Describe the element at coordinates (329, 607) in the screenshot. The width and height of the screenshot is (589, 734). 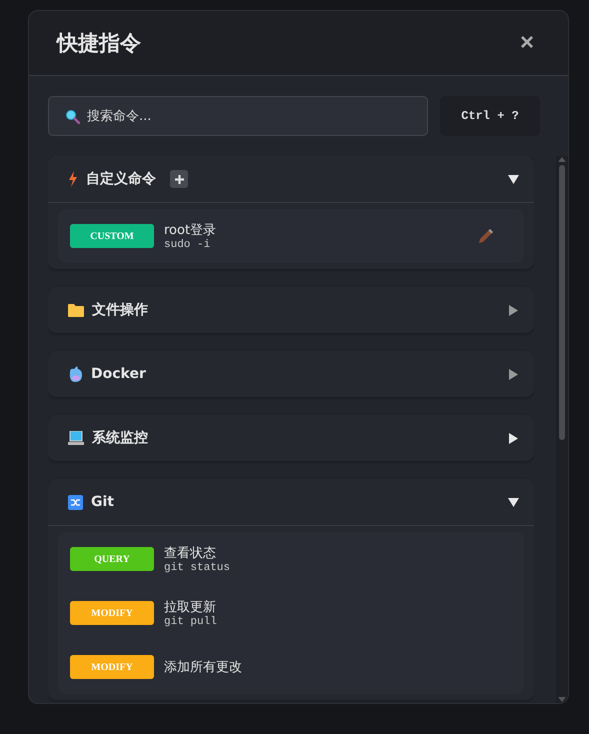
I see `command-name: 拉取更新` at that location.